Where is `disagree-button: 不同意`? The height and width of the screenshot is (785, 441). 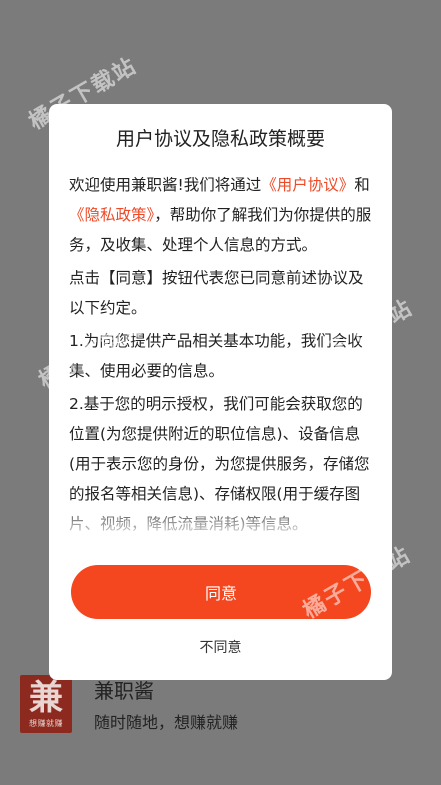 disagree-button: 不同意 is located at coordinates (220, 647).